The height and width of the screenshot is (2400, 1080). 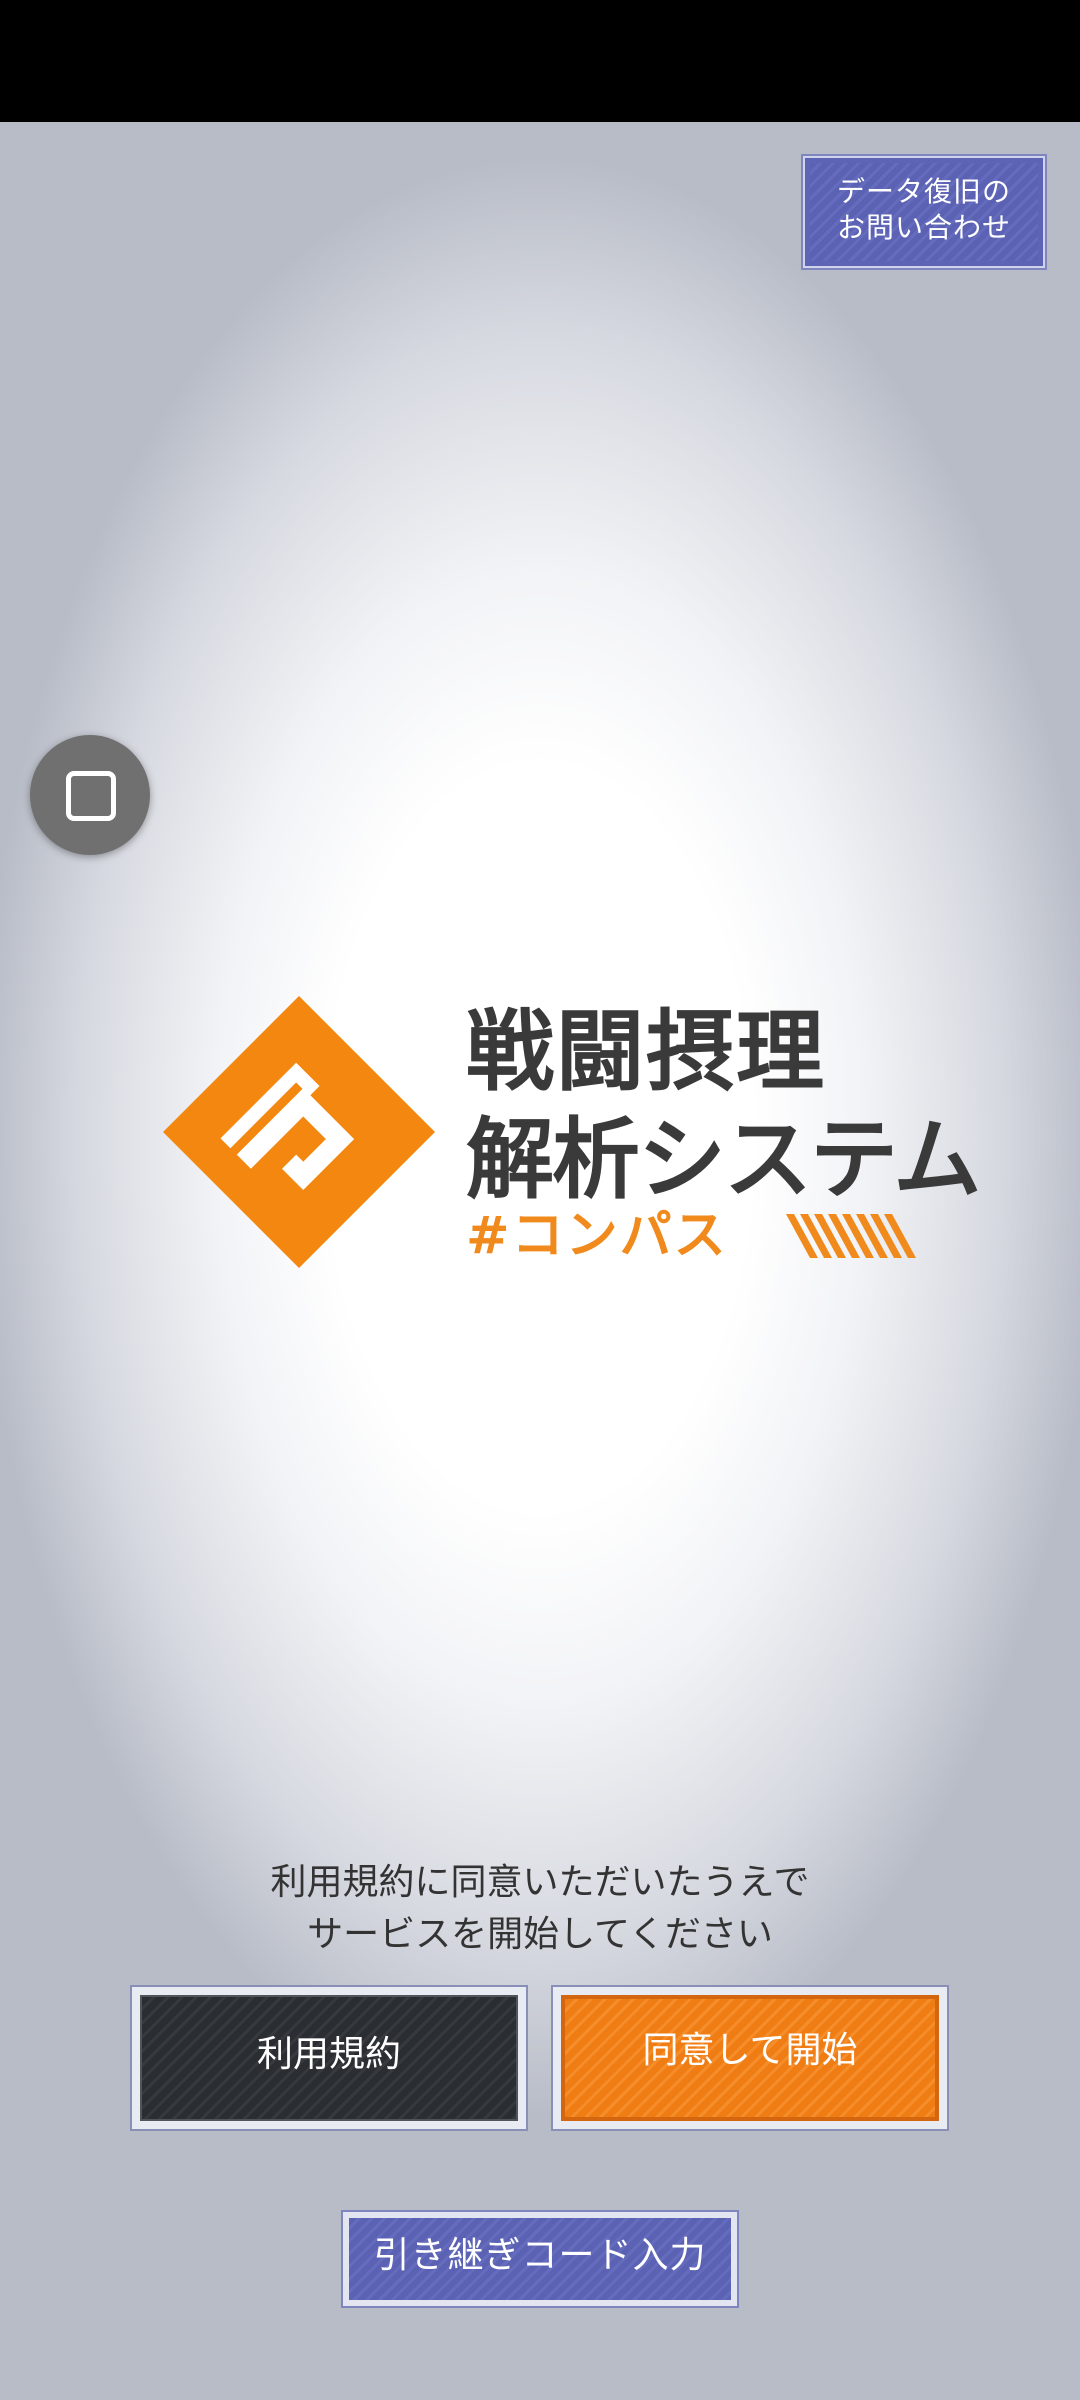 What do you see at coordinates (646, 1051) in the screenshot?
I see `logo-title-line1: 戦闘摂理` at bounding box center [646, 1051].